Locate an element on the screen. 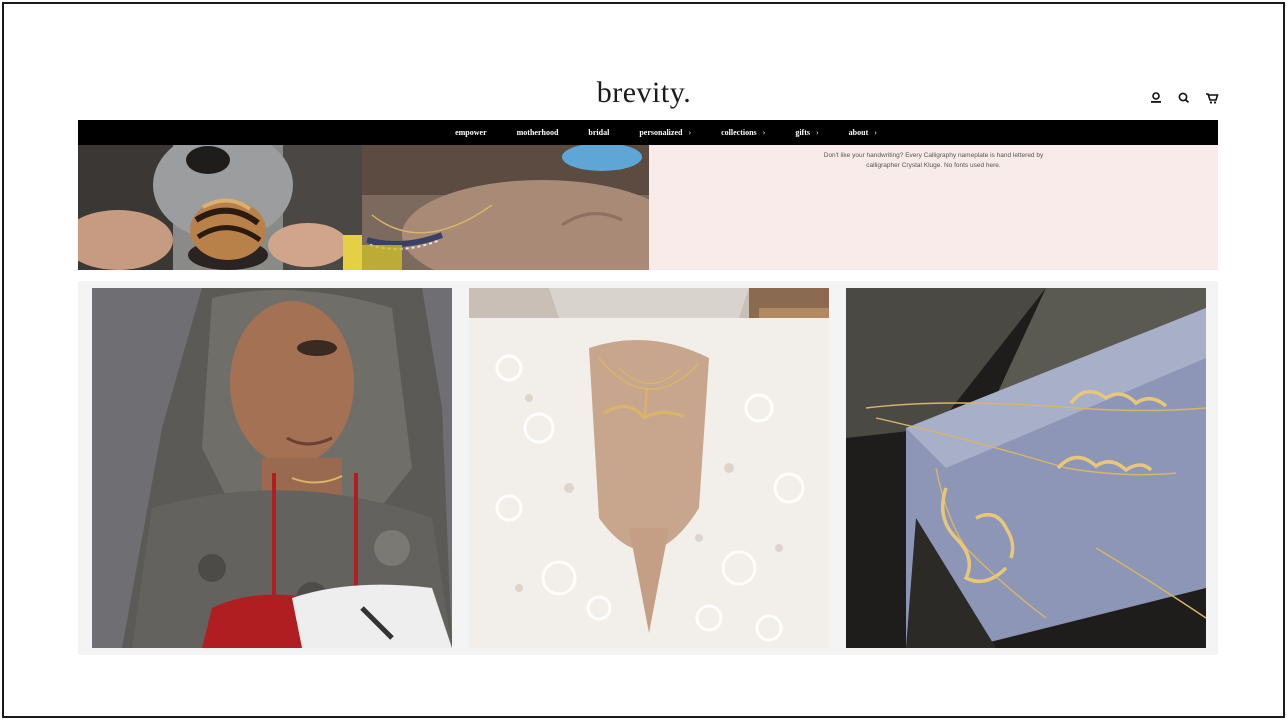 The width and height of the screenshot is (1288, 719). search-icon is located at coordinates (1184, 98).